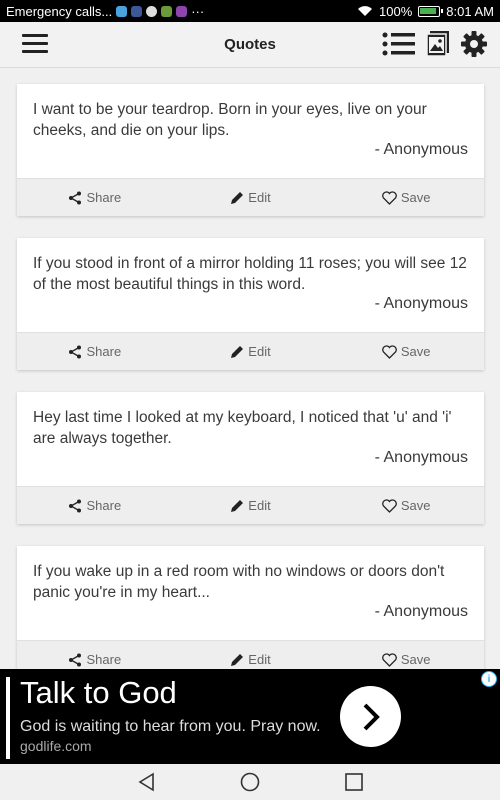 The image size is (500, 800). I want to click on system-nav-bar, so click(250, 782).